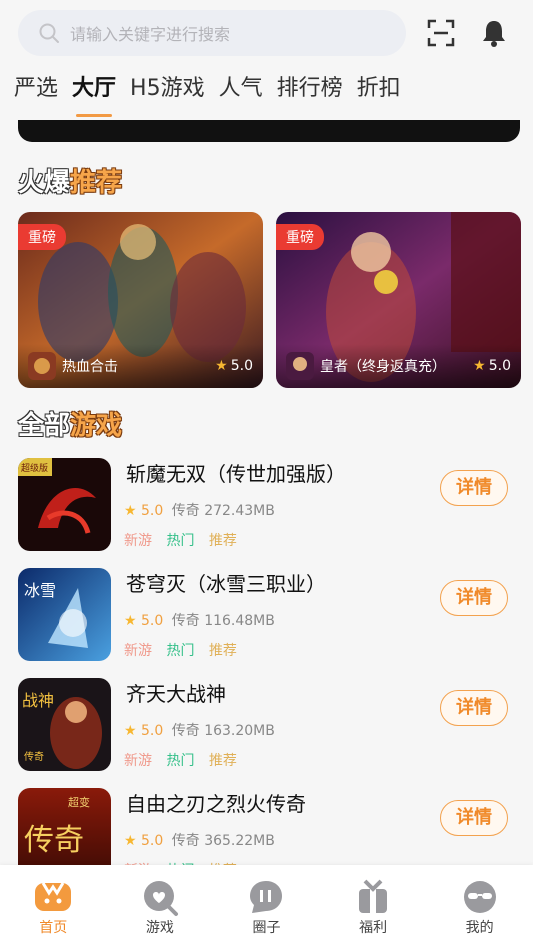  What do you see at coordinates (269, 131) in the screenshot?
I see `banner-carousel` at bounding box center [269, 131].